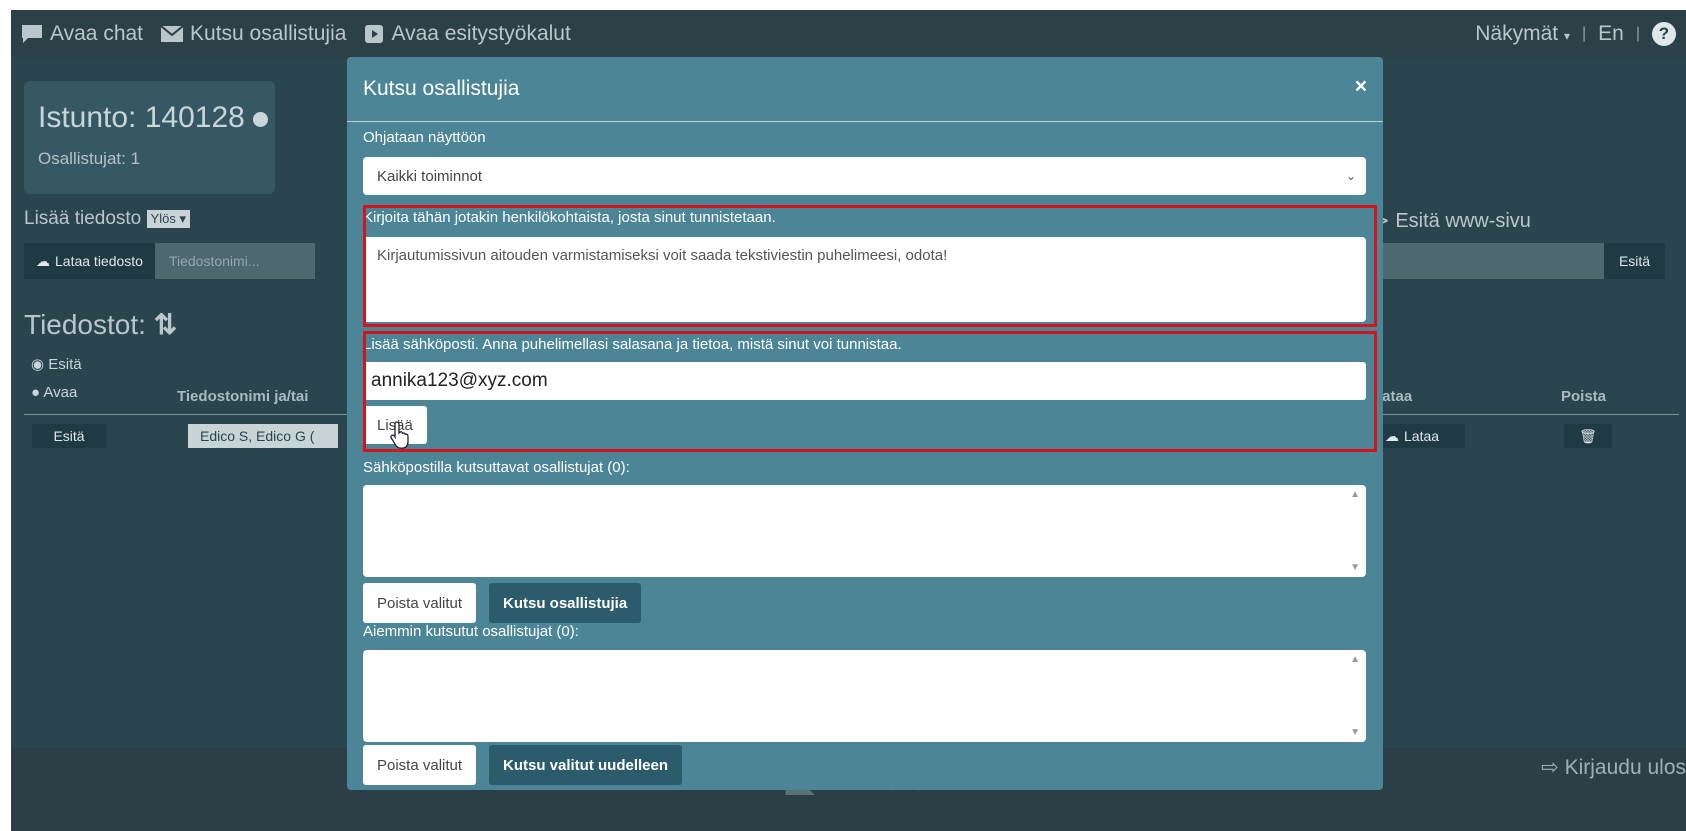 The image size is (1686, 831). Describe the element at coordinates (1392, 435) in the screenshot. I see `cloud-download-icon: ☁` at that location.